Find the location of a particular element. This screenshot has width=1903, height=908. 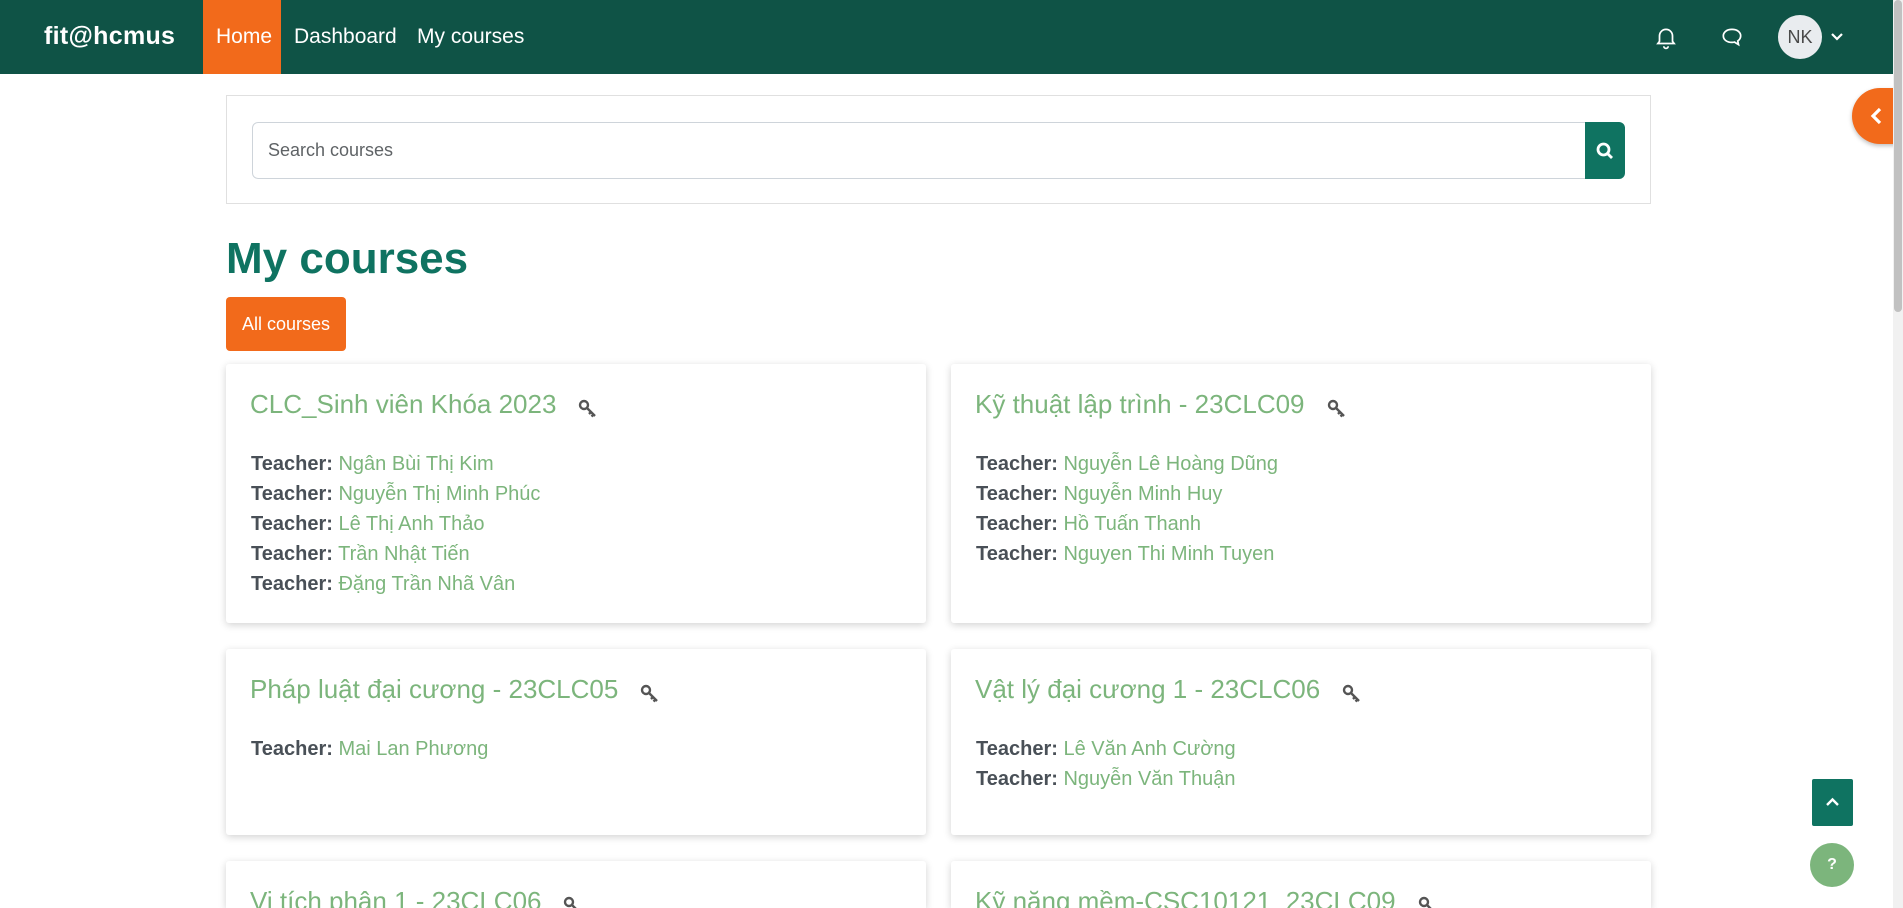

nav-home: Home is located at coordinates (242, 37).